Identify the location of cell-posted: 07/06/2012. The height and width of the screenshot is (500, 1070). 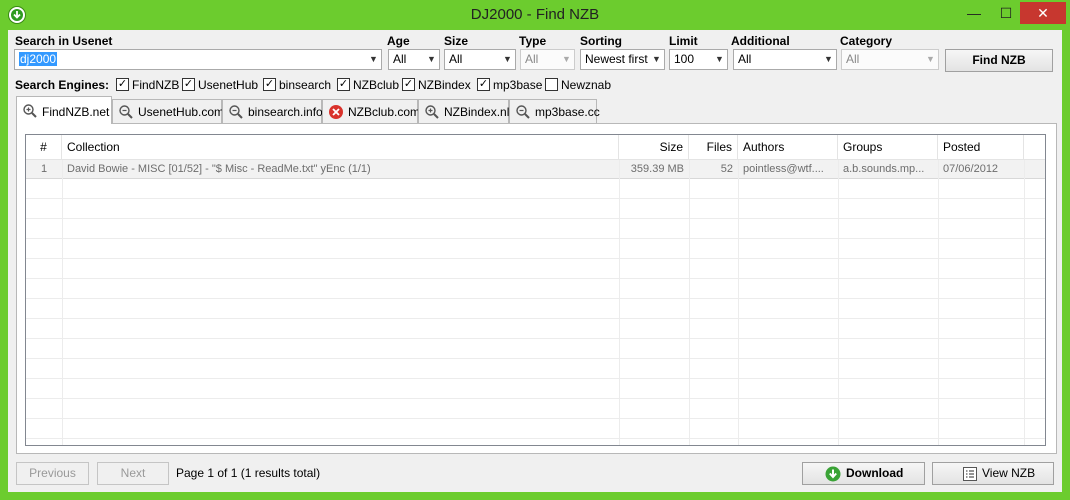
(971, 169).